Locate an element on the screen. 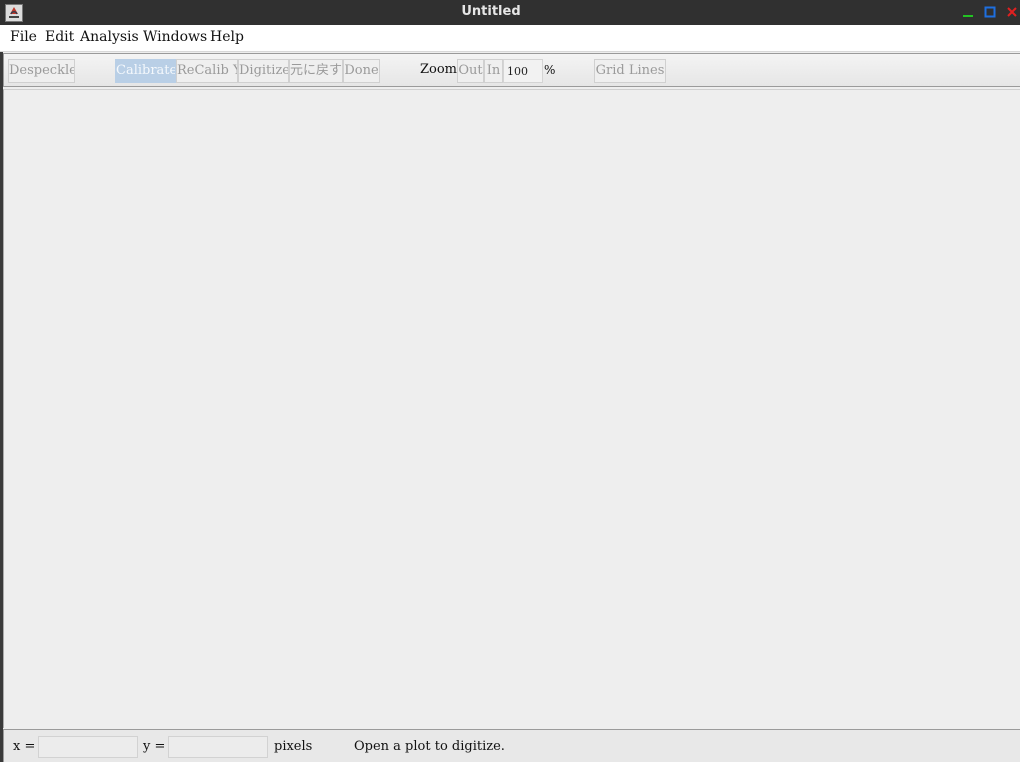 This screenshot has width=1020, height=762. done-button: Done is located at coordinates (361, 71).